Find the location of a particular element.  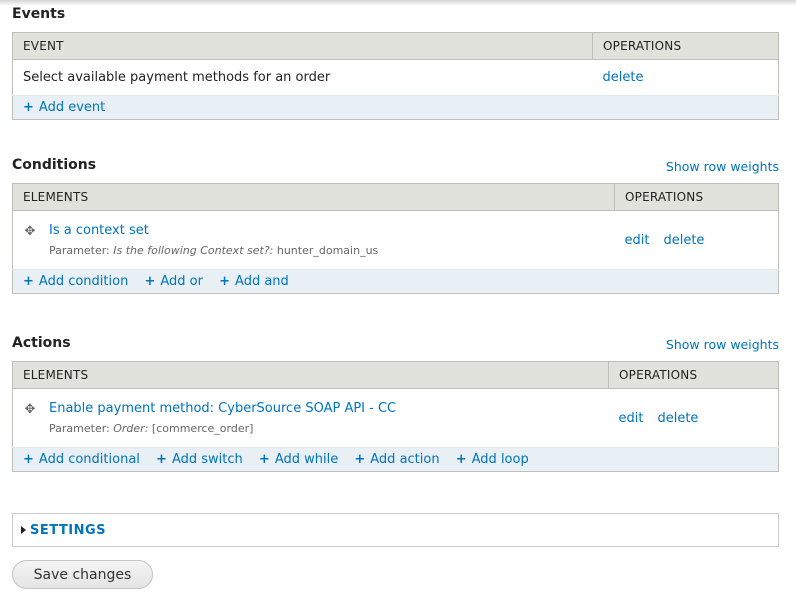

add-condition-label: Add condition is located at coordinates (83, 281).